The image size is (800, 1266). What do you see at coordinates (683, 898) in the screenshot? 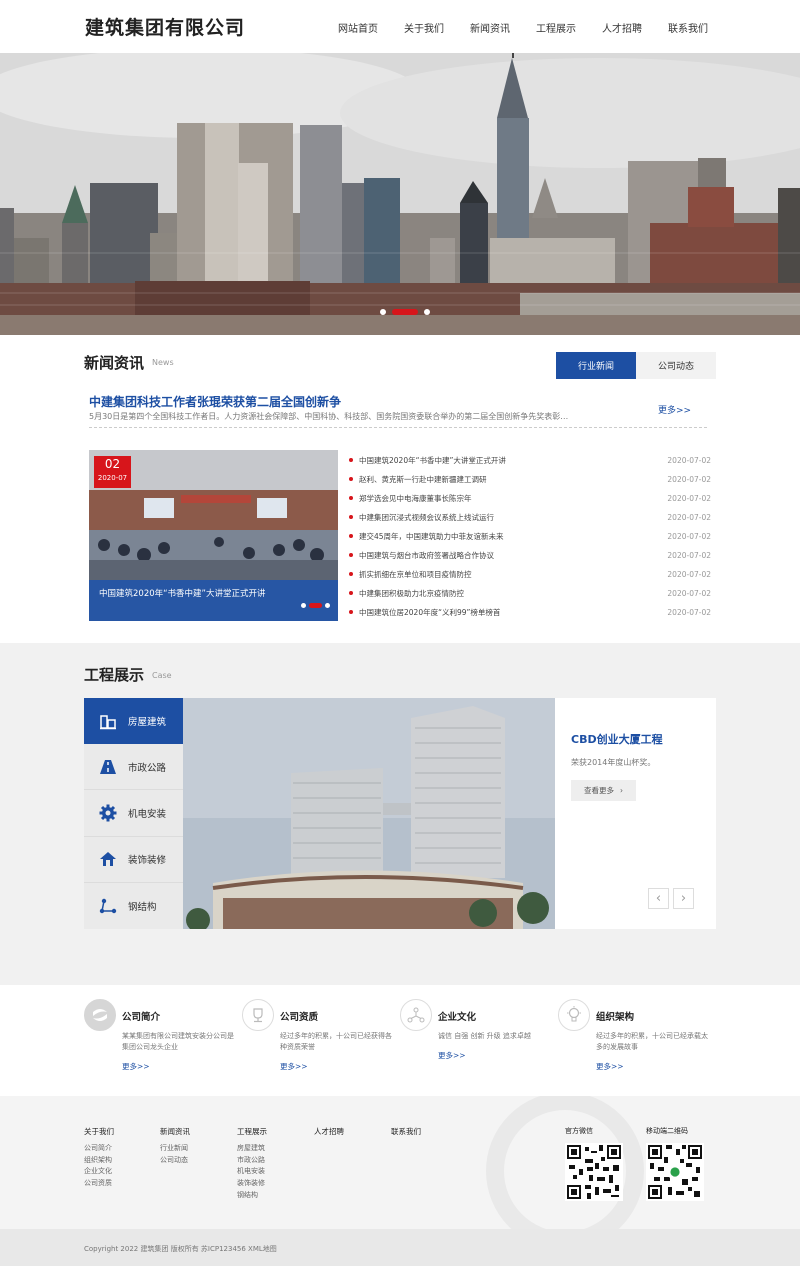
I see `next-arrow-button: ›` at bounding box center [683, 898].